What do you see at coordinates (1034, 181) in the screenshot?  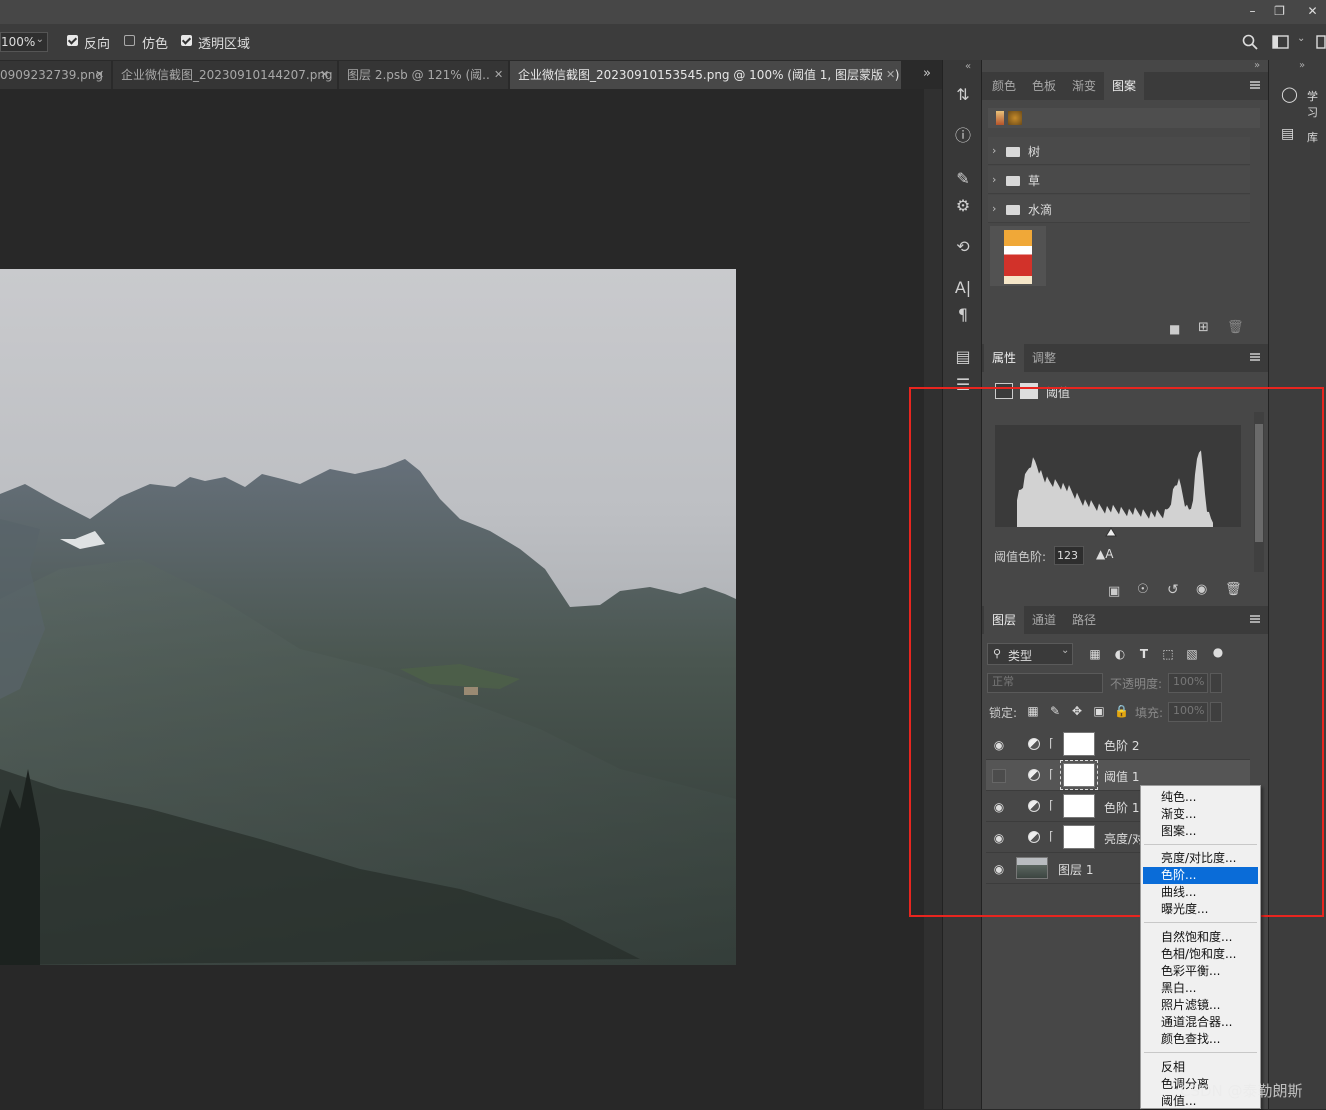 I see `folder-name: 草` at bounding box center [1034, 181].